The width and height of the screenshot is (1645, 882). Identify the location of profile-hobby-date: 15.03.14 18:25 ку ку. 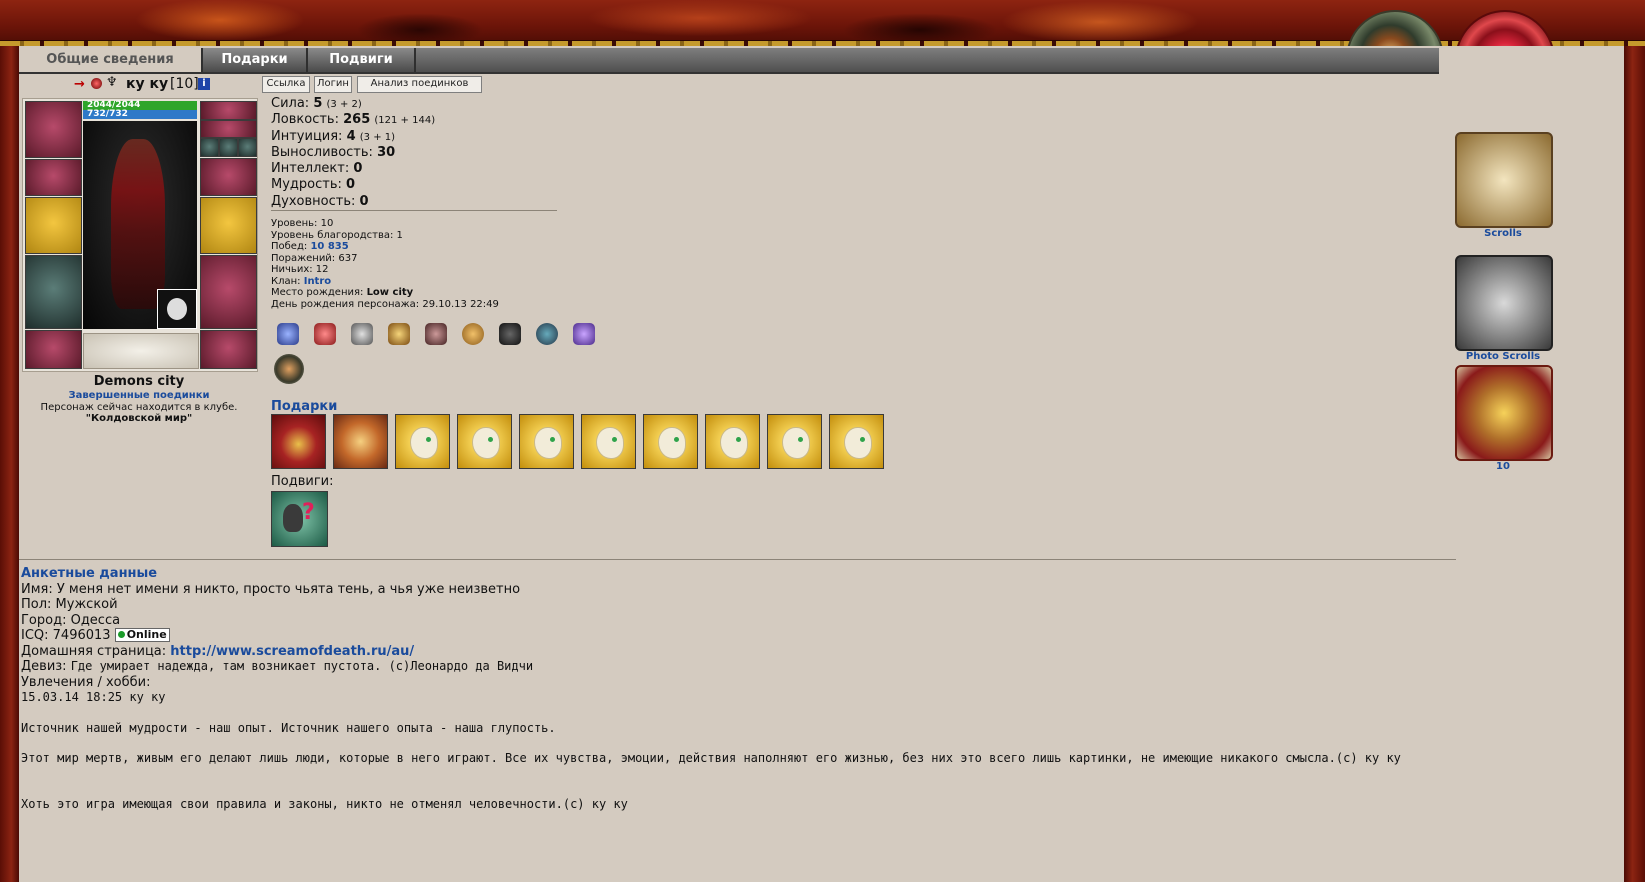
(93, 697).